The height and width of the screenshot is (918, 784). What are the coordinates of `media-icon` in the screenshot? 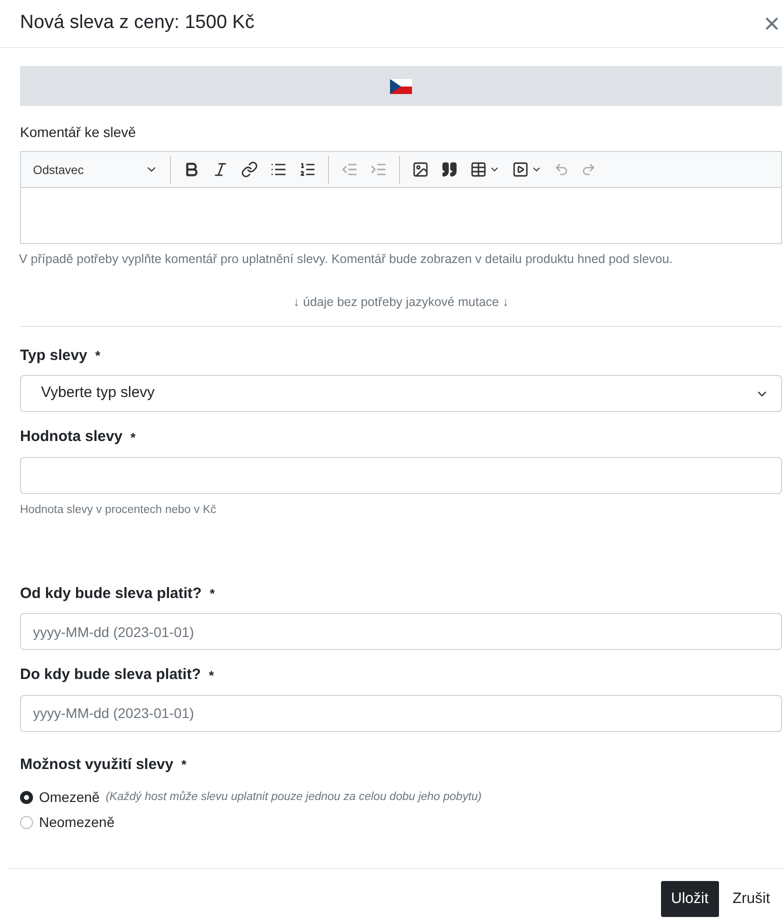 It's located at (520, 169).